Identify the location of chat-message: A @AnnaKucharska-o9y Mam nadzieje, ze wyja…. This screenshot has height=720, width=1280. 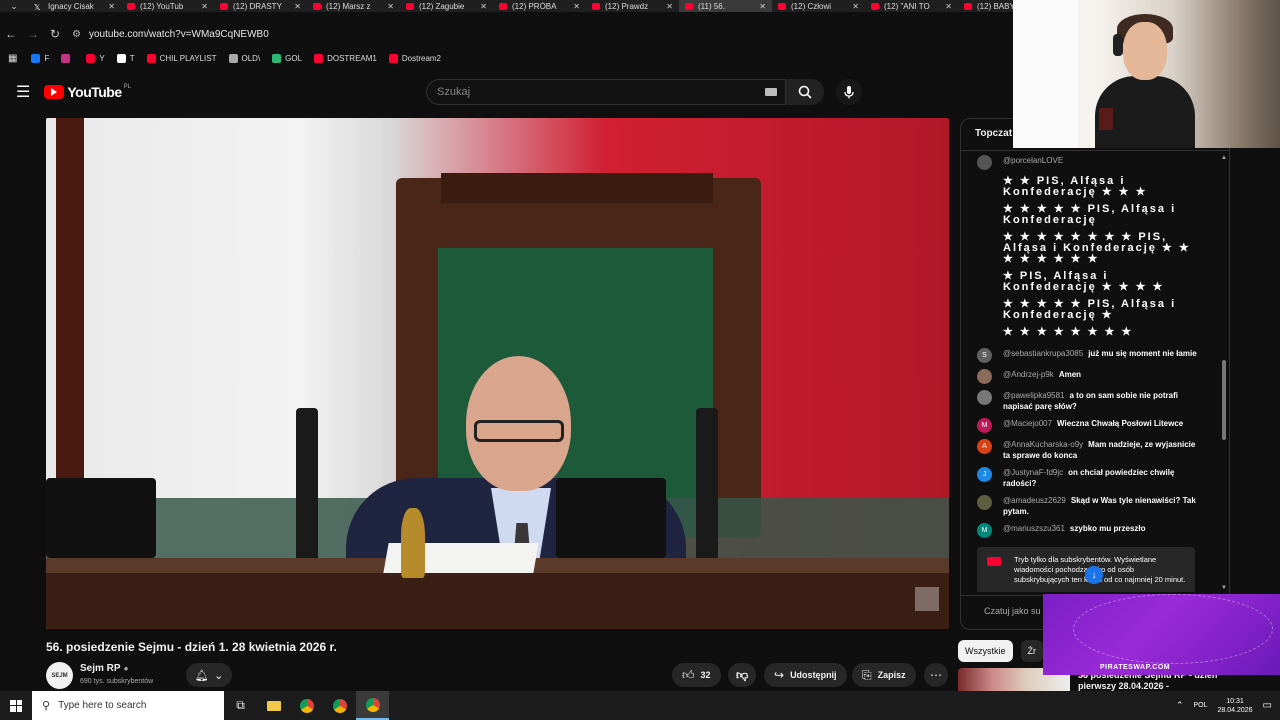
(1092, 450).